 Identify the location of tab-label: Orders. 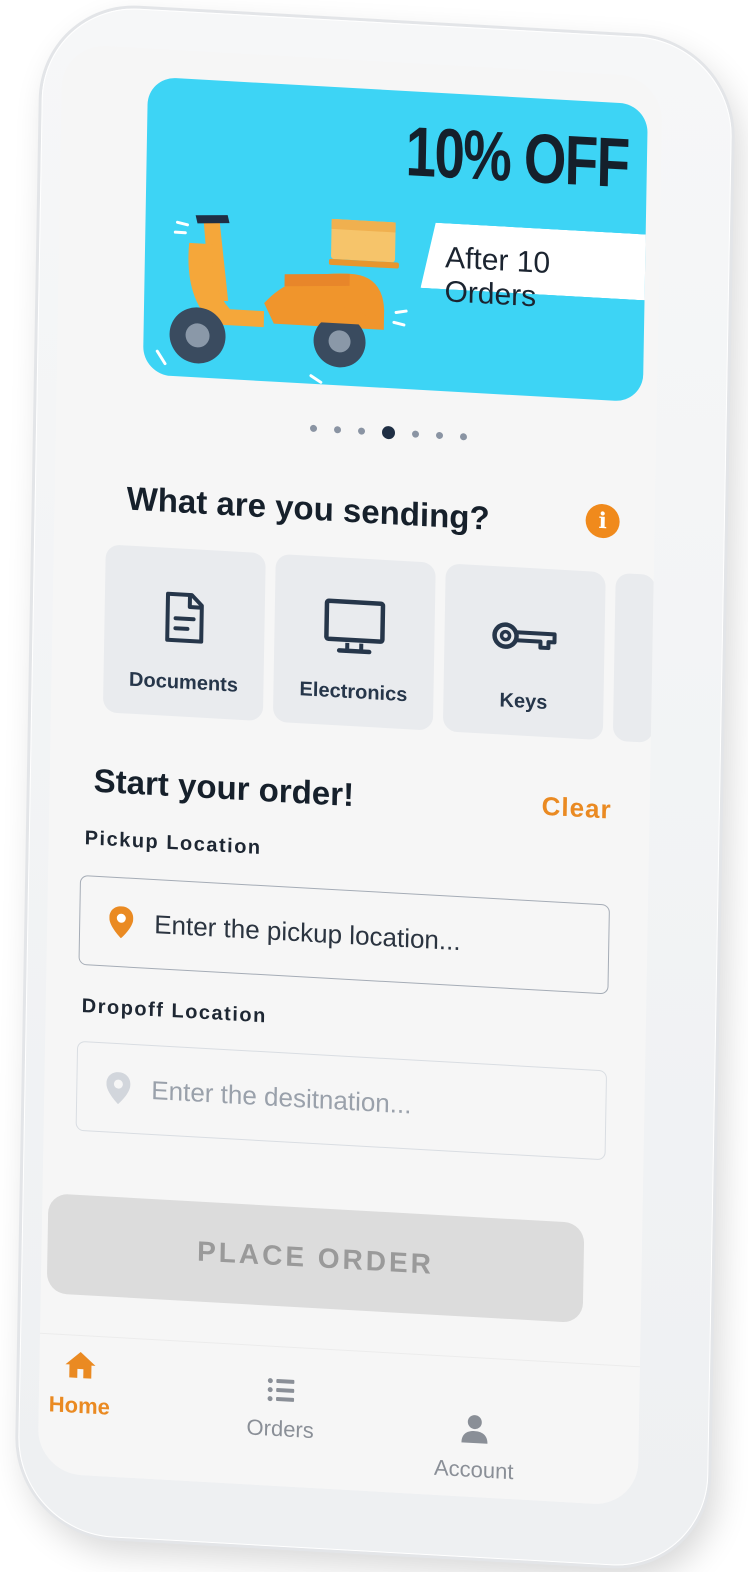
(280, 1429).